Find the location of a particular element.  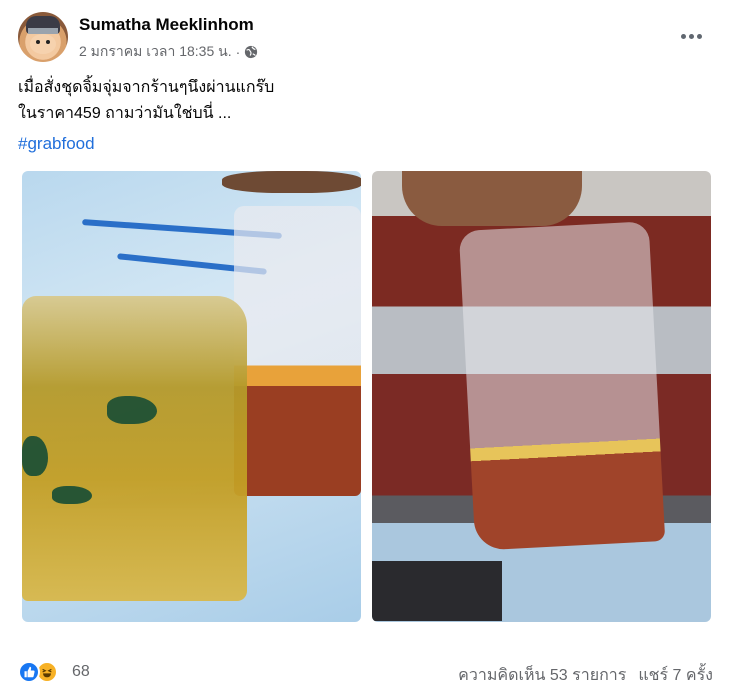

avatar-face is located at coordinates (43, 44).